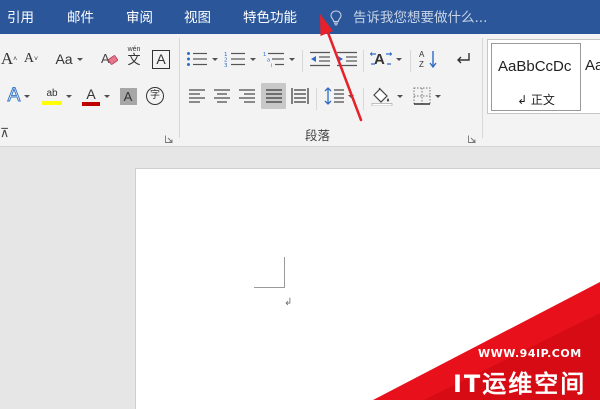  What do you see at coordinates (536, 77) in the screenshot?
I see `style-normal: AaBbCcDc ↲ 正文` at bounding box center [536, 77].